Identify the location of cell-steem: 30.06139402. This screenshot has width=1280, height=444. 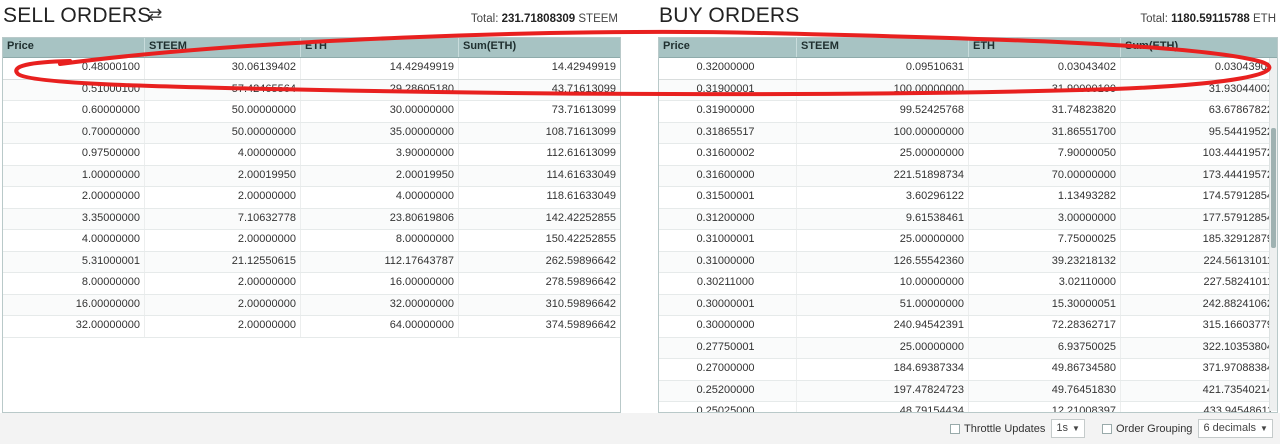
(223, 68).